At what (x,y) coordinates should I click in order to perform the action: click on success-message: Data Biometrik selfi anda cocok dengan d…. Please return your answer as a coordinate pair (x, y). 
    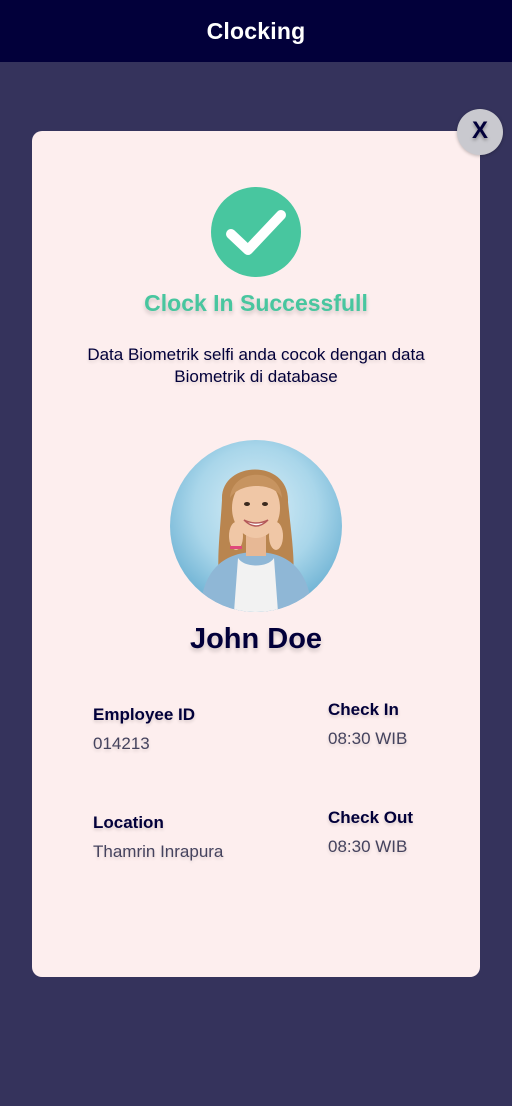
    Looking at the image, I should click on (256, 365).